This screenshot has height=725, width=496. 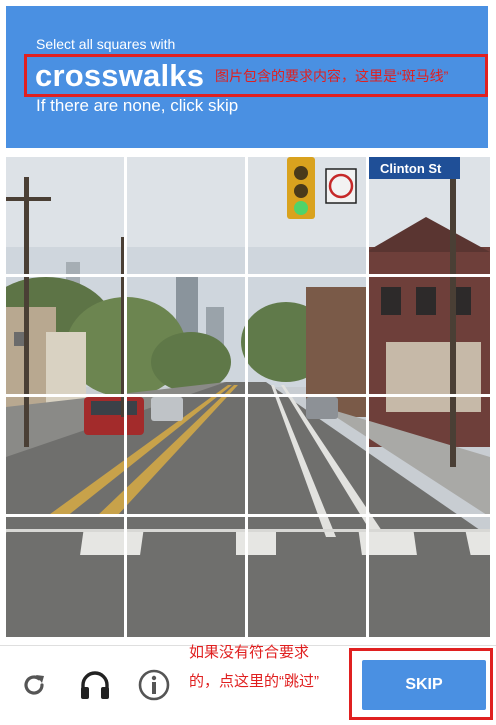 I want to click on headphones-icon, so click(x=95, y=685).